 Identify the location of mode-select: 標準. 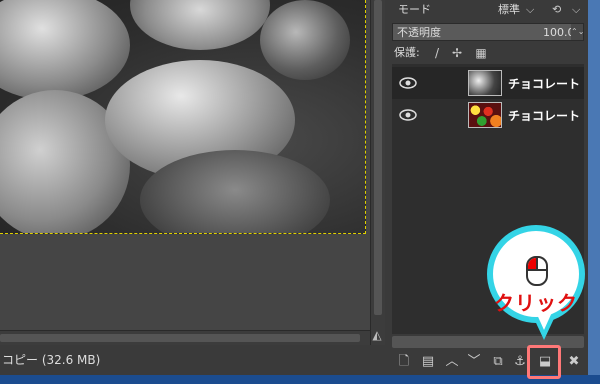
(509, 10).